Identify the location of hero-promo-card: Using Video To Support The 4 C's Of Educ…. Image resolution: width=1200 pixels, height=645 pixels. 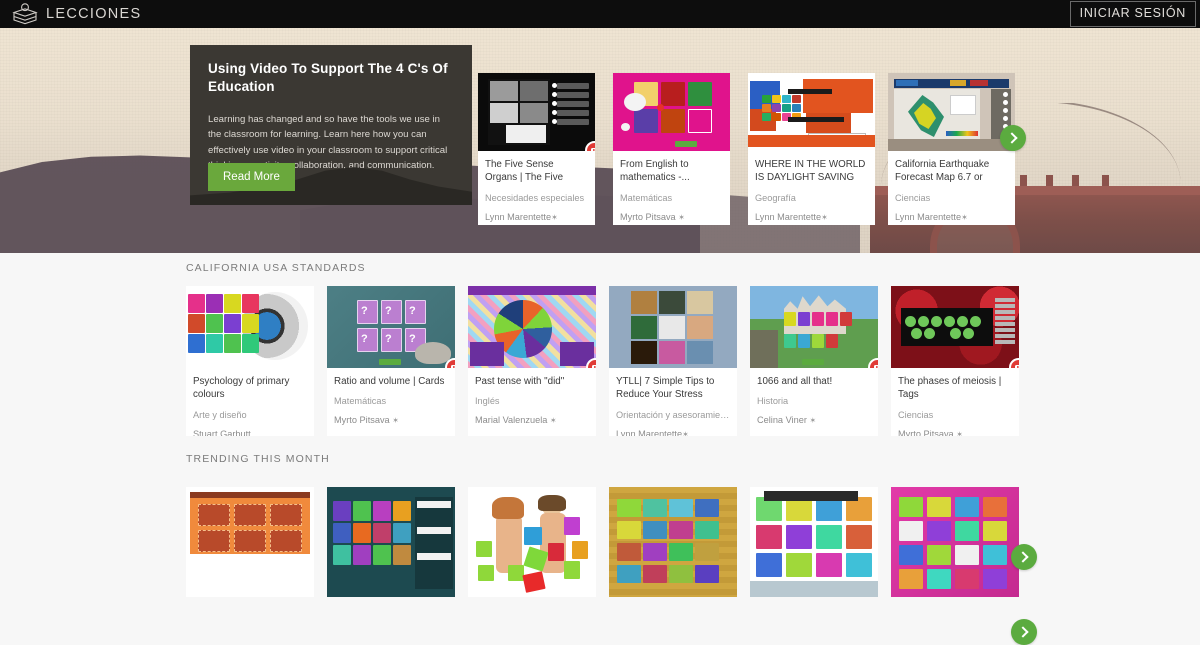
(331, 125).